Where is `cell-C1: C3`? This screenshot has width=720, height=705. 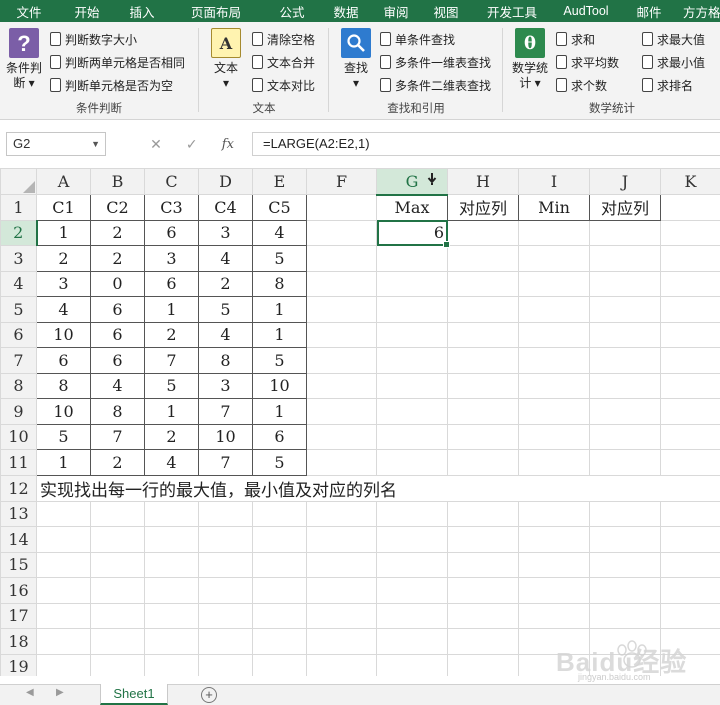 cell-C1: C3 is located at coordinates (171, 207).